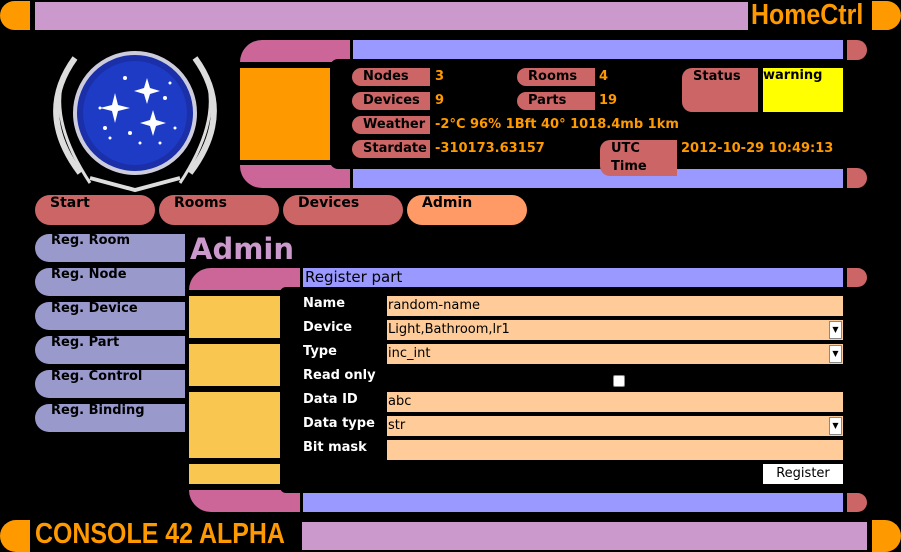 The width and height of the screenshot is (901, 552). Describe the element at coordinates (556, 77) in the screenshot. I see `rooms-label: Rooms` at that location.